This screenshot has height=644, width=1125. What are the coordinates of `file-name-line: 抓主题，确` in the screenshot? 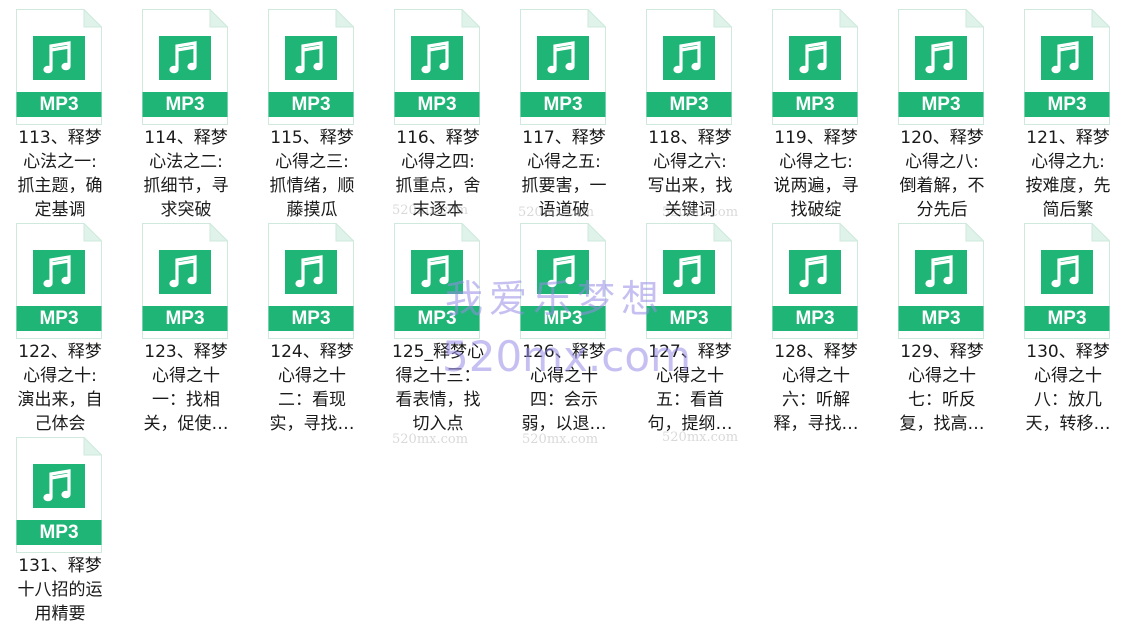 It's located at (60, 186).